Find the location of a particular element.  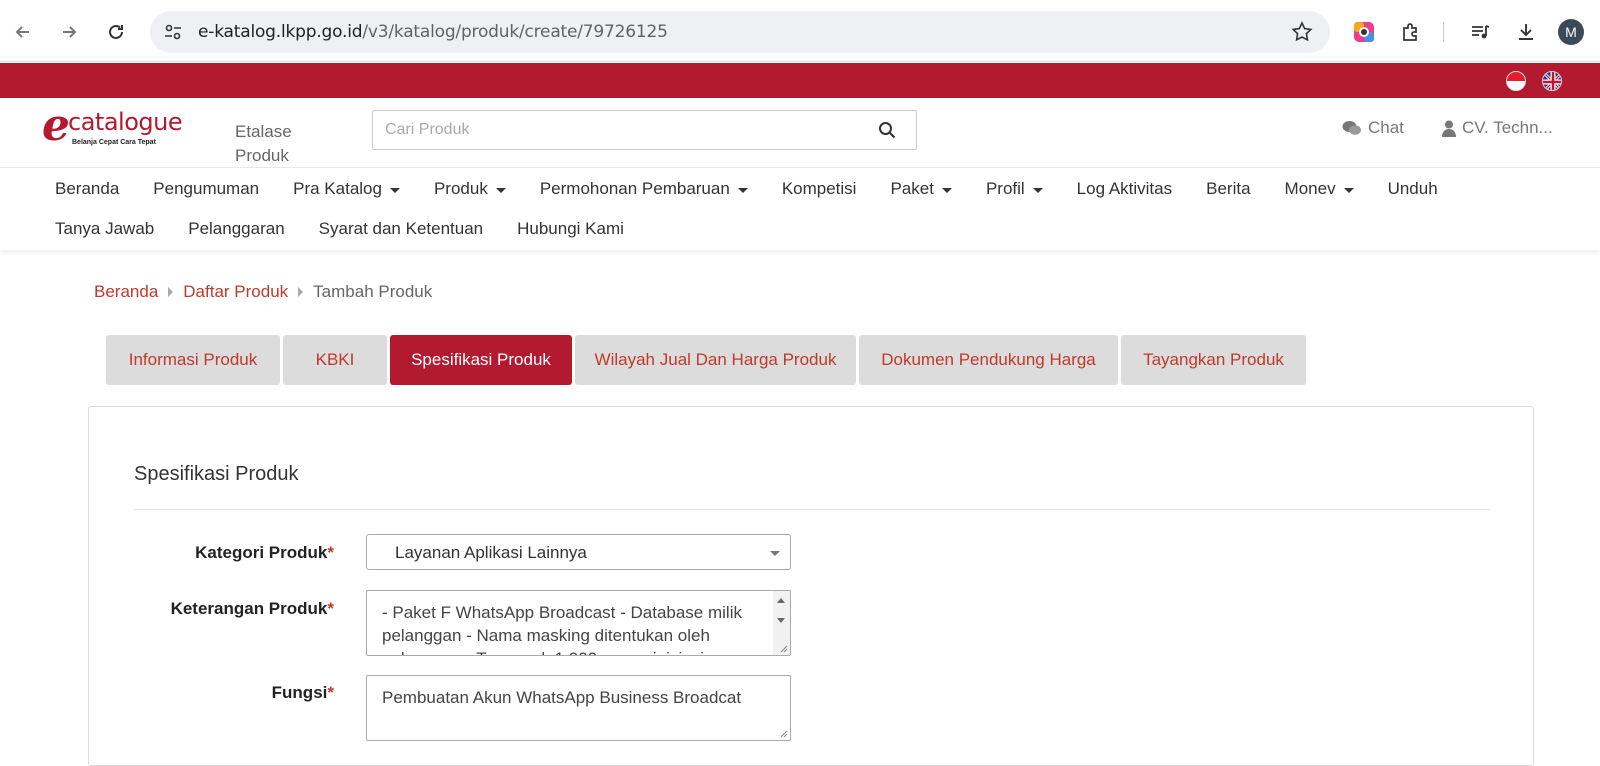

nav-item-label: Produk is located at coordinates (460, 188).